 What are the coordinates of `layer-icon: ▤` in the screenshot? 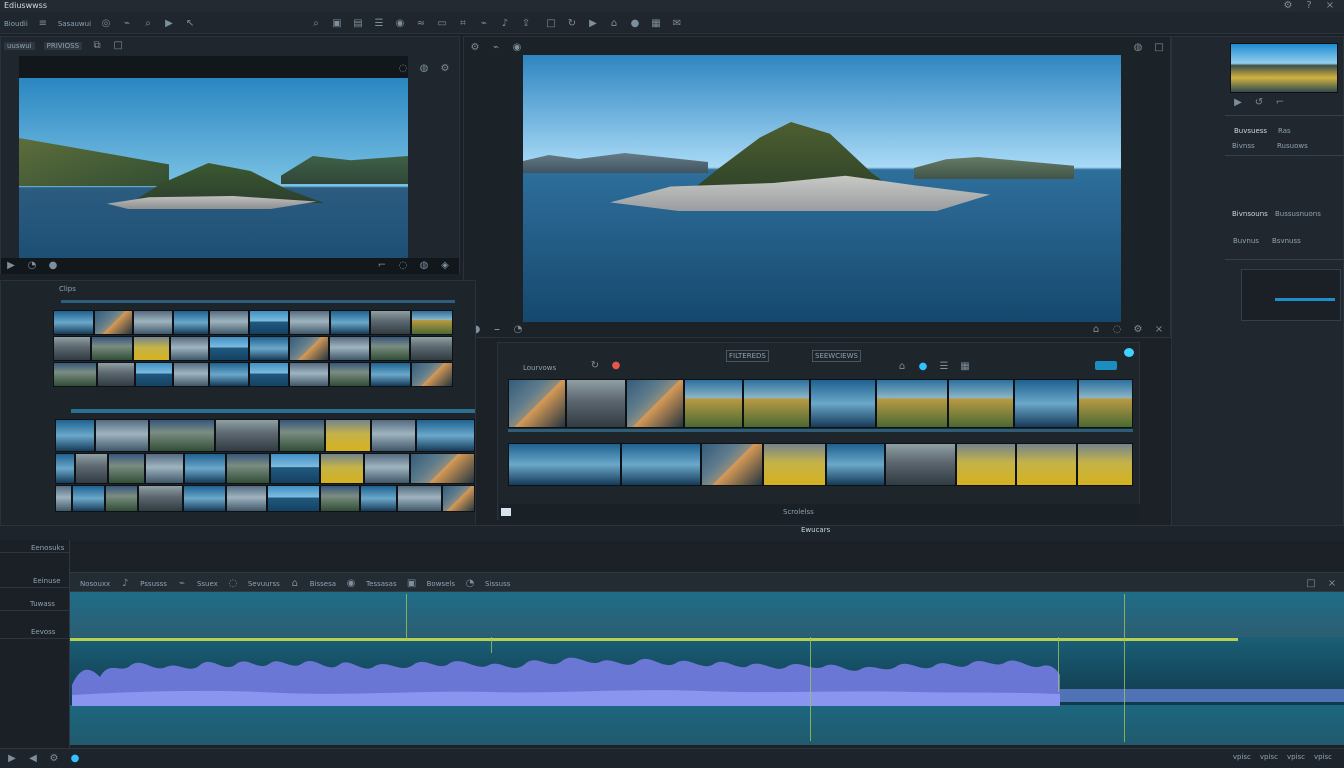 It's located at (358, 24).